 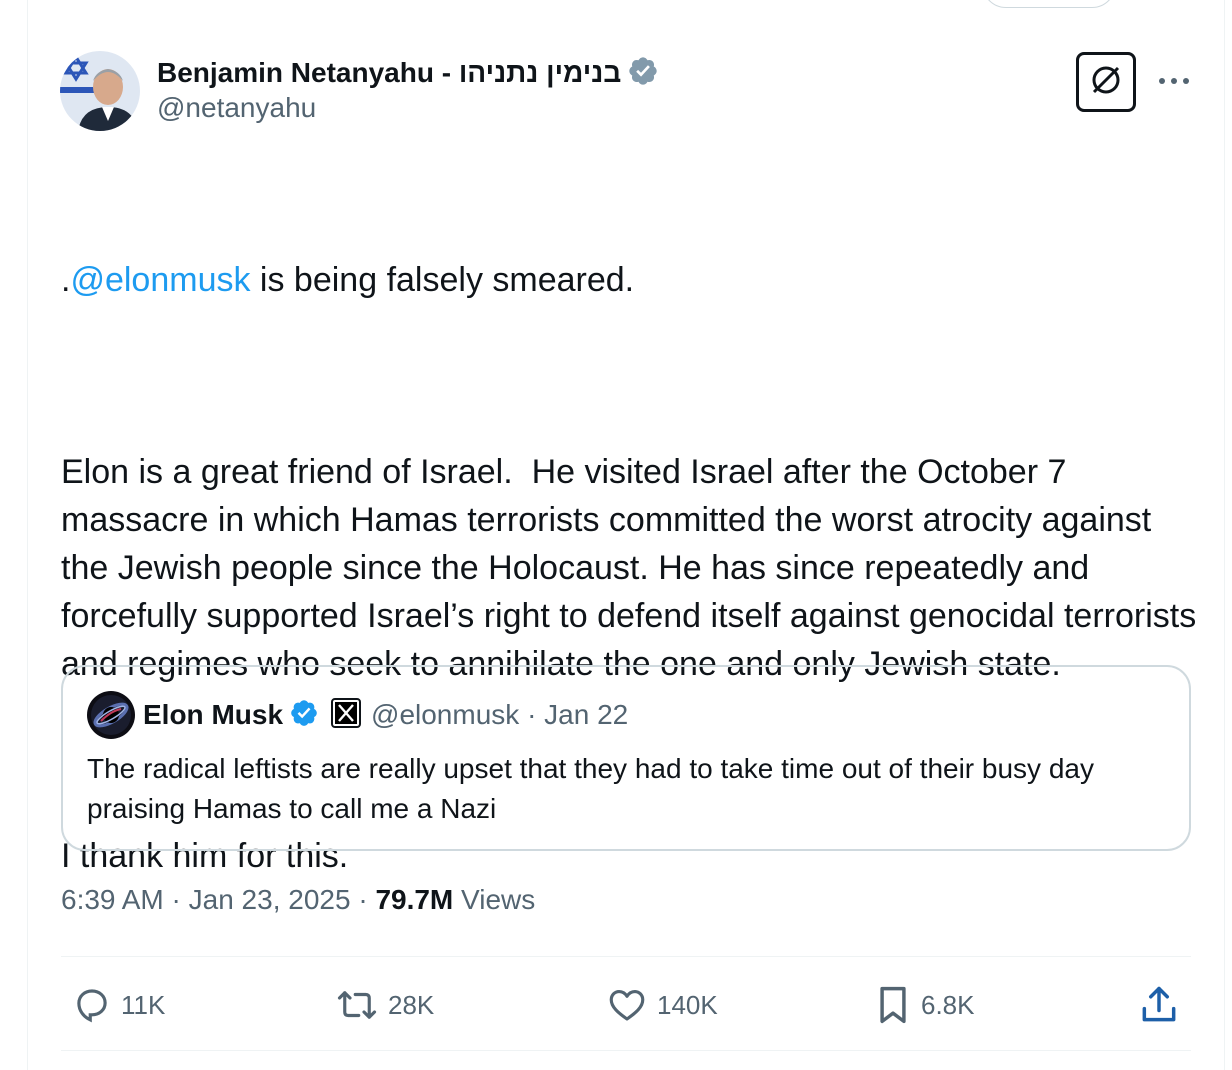 I want to click on more-icon, so click(x=1174, y=81).